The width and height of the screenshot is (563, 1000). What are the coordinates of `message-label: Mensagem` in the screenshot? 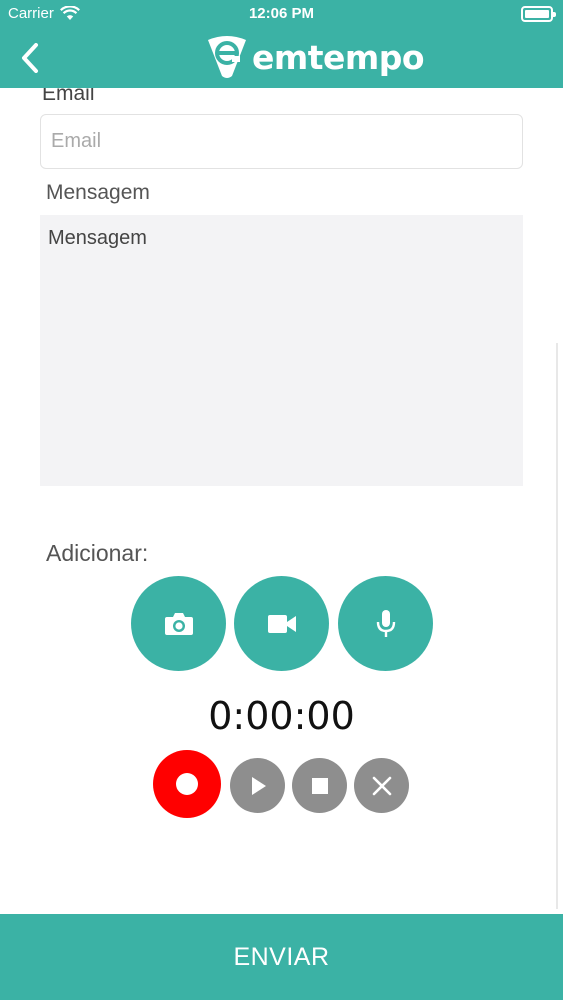 It's located at (98, 192).